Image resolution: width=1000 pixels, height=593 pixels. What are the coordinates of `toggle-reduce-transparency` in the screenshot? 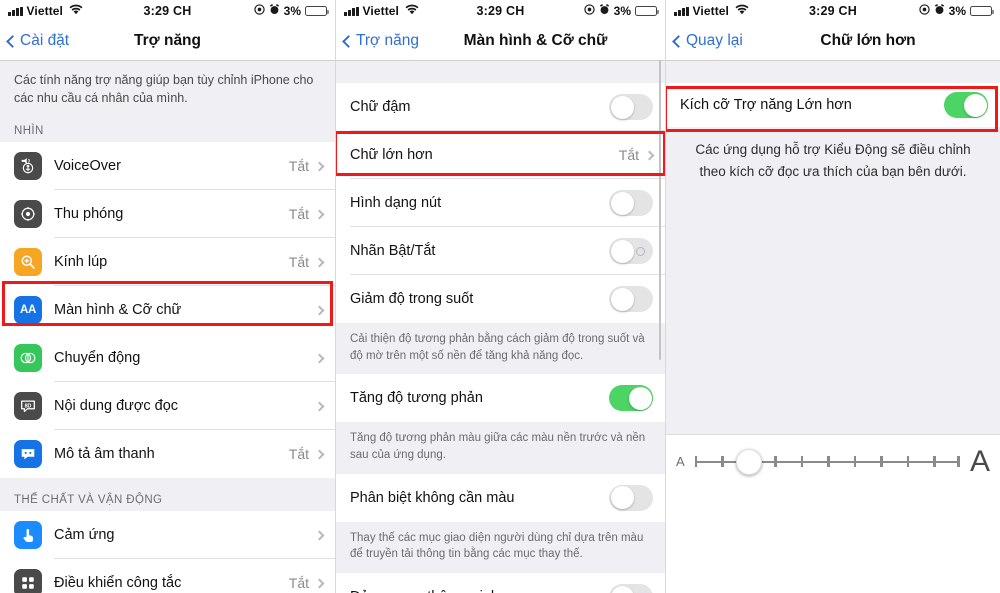 It's located at (631, 299).